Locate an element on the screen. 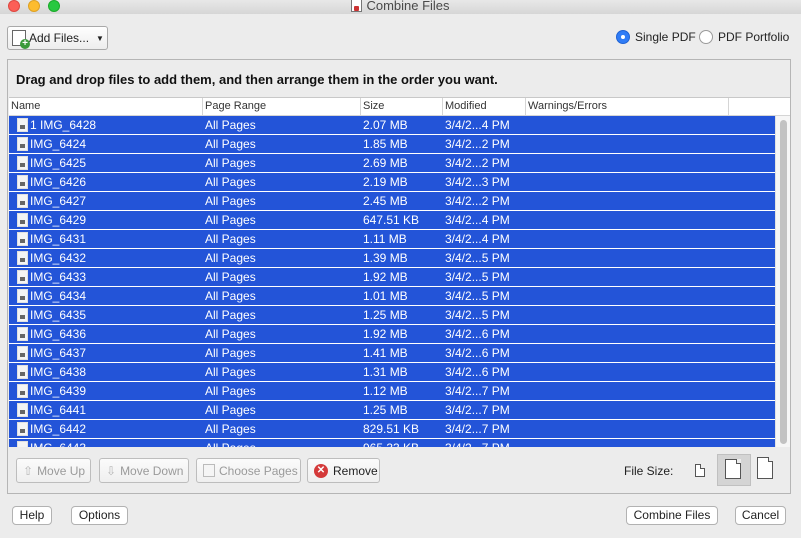 This screenshot has width=801, height=538. table-row: IMG_6438 All Pages 1.31 MB 3/4/2...6 PM is located at coordinates (392, 372).